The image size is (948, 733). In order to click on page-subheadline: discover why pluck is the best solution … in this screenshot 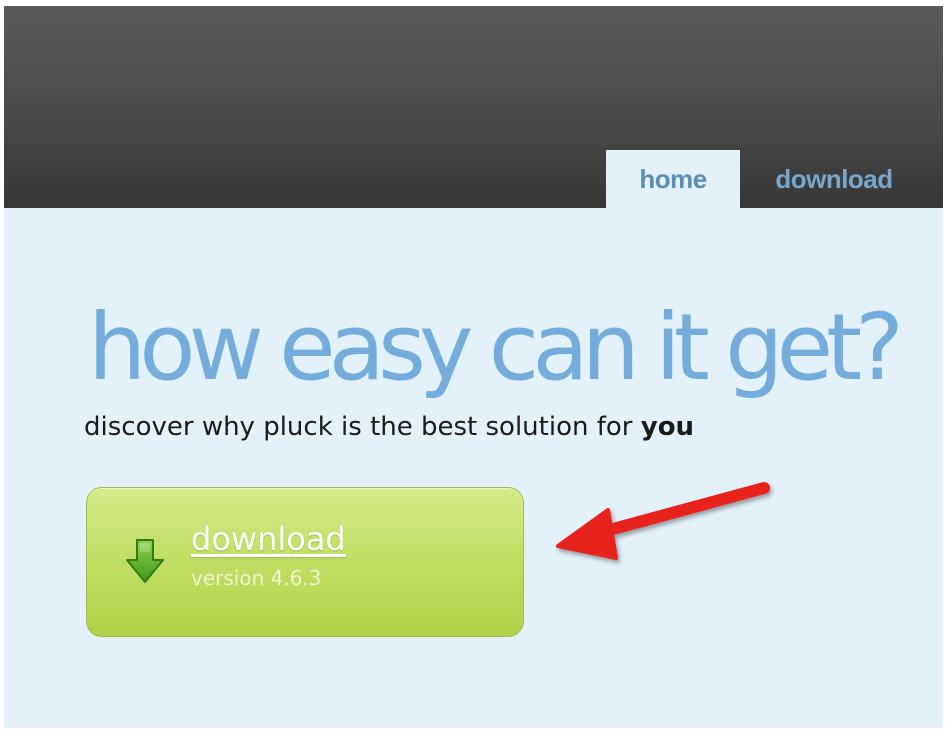, I will do `click(389, 427)`.